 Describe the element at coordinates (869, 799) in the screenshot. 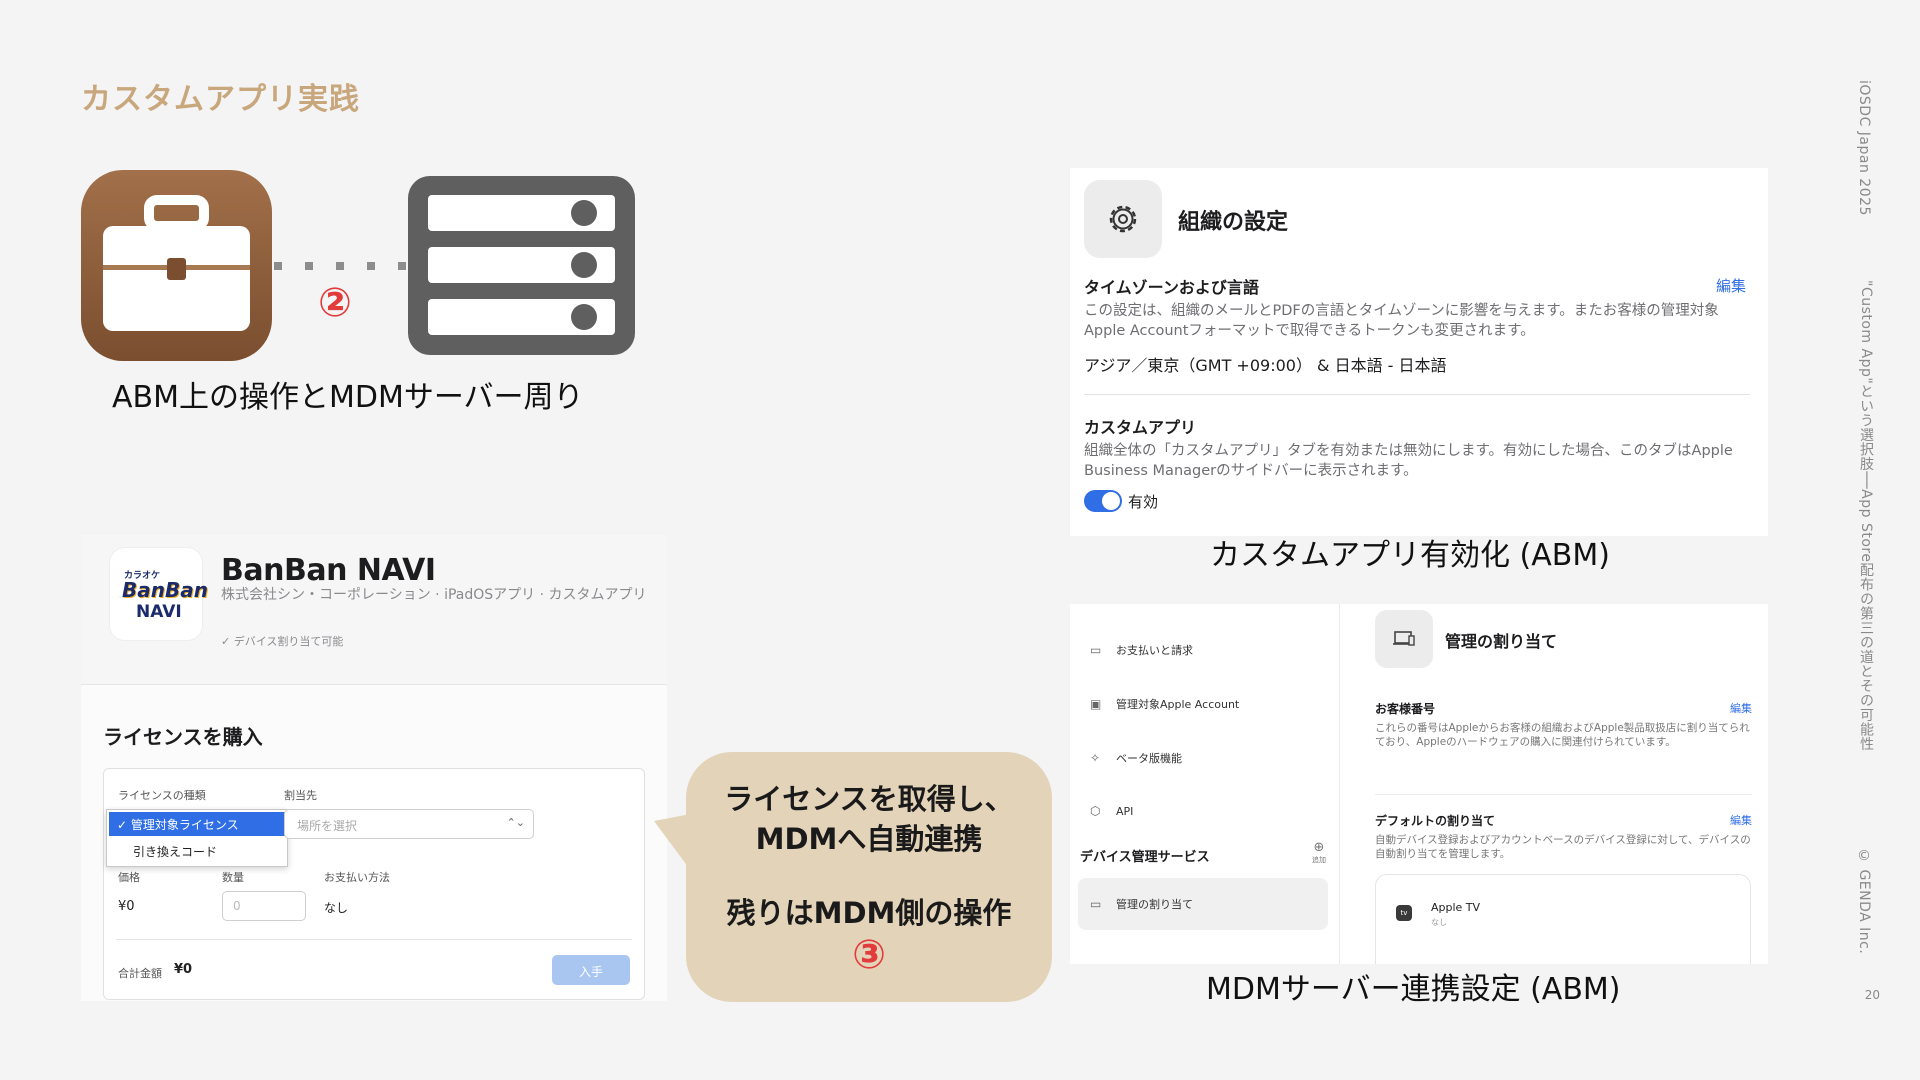

I see `callout-line-1: ライセンスを取得し、` at that location.